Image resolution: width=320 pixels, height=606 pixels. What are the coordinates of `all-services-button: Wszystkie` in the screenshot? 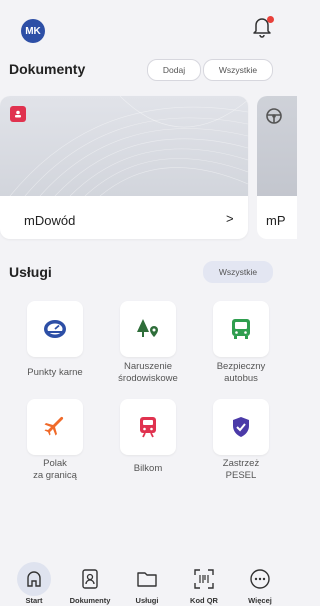 It's located at (238, 272).